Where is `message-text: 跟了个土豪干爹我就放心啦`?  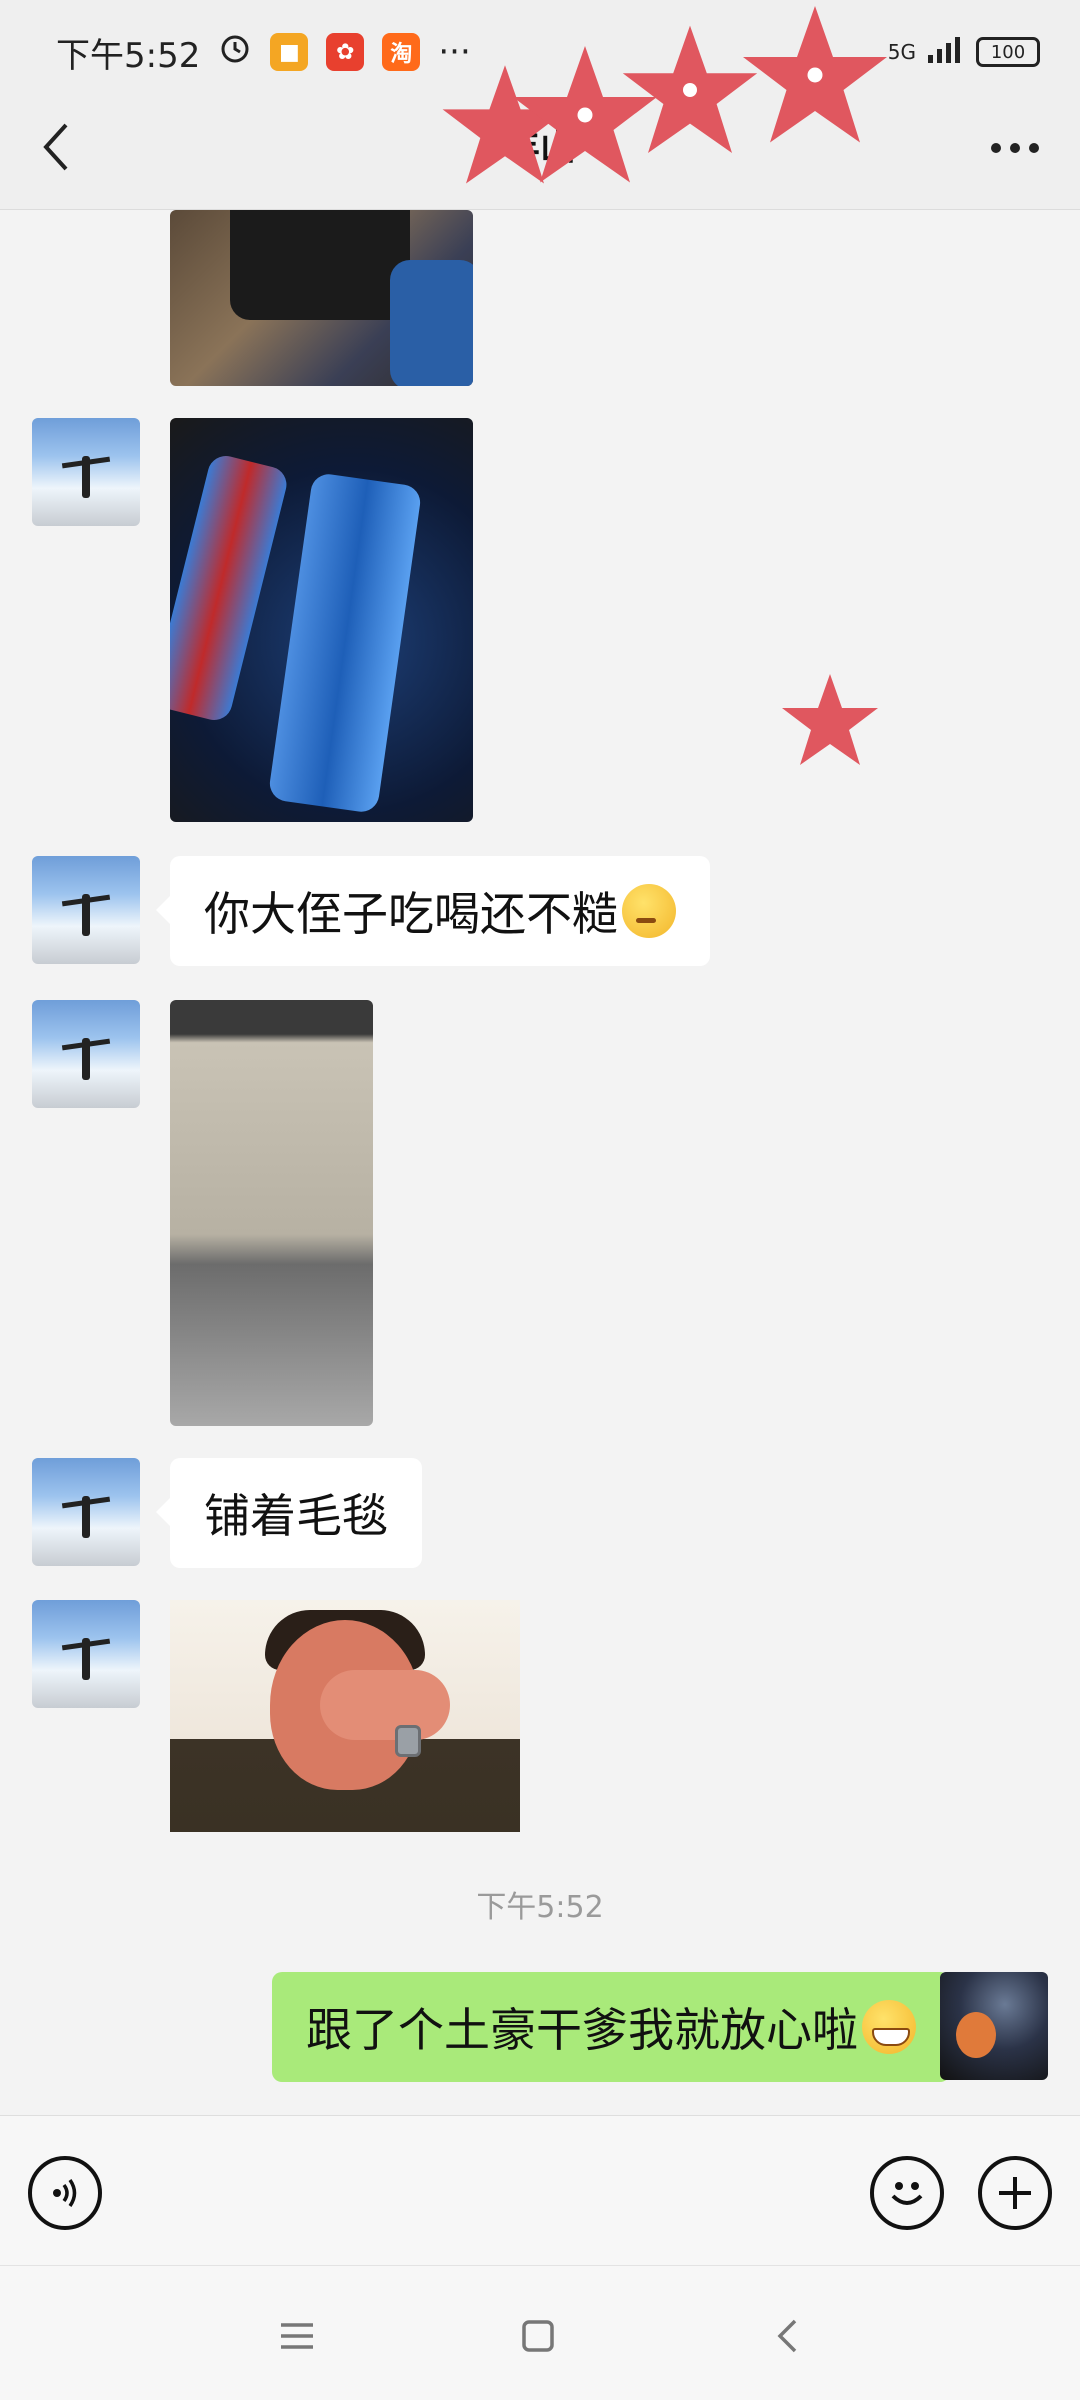
message-text: 跟了个土豪干爹我就放心啦 is located at coordinates (582, 2030).